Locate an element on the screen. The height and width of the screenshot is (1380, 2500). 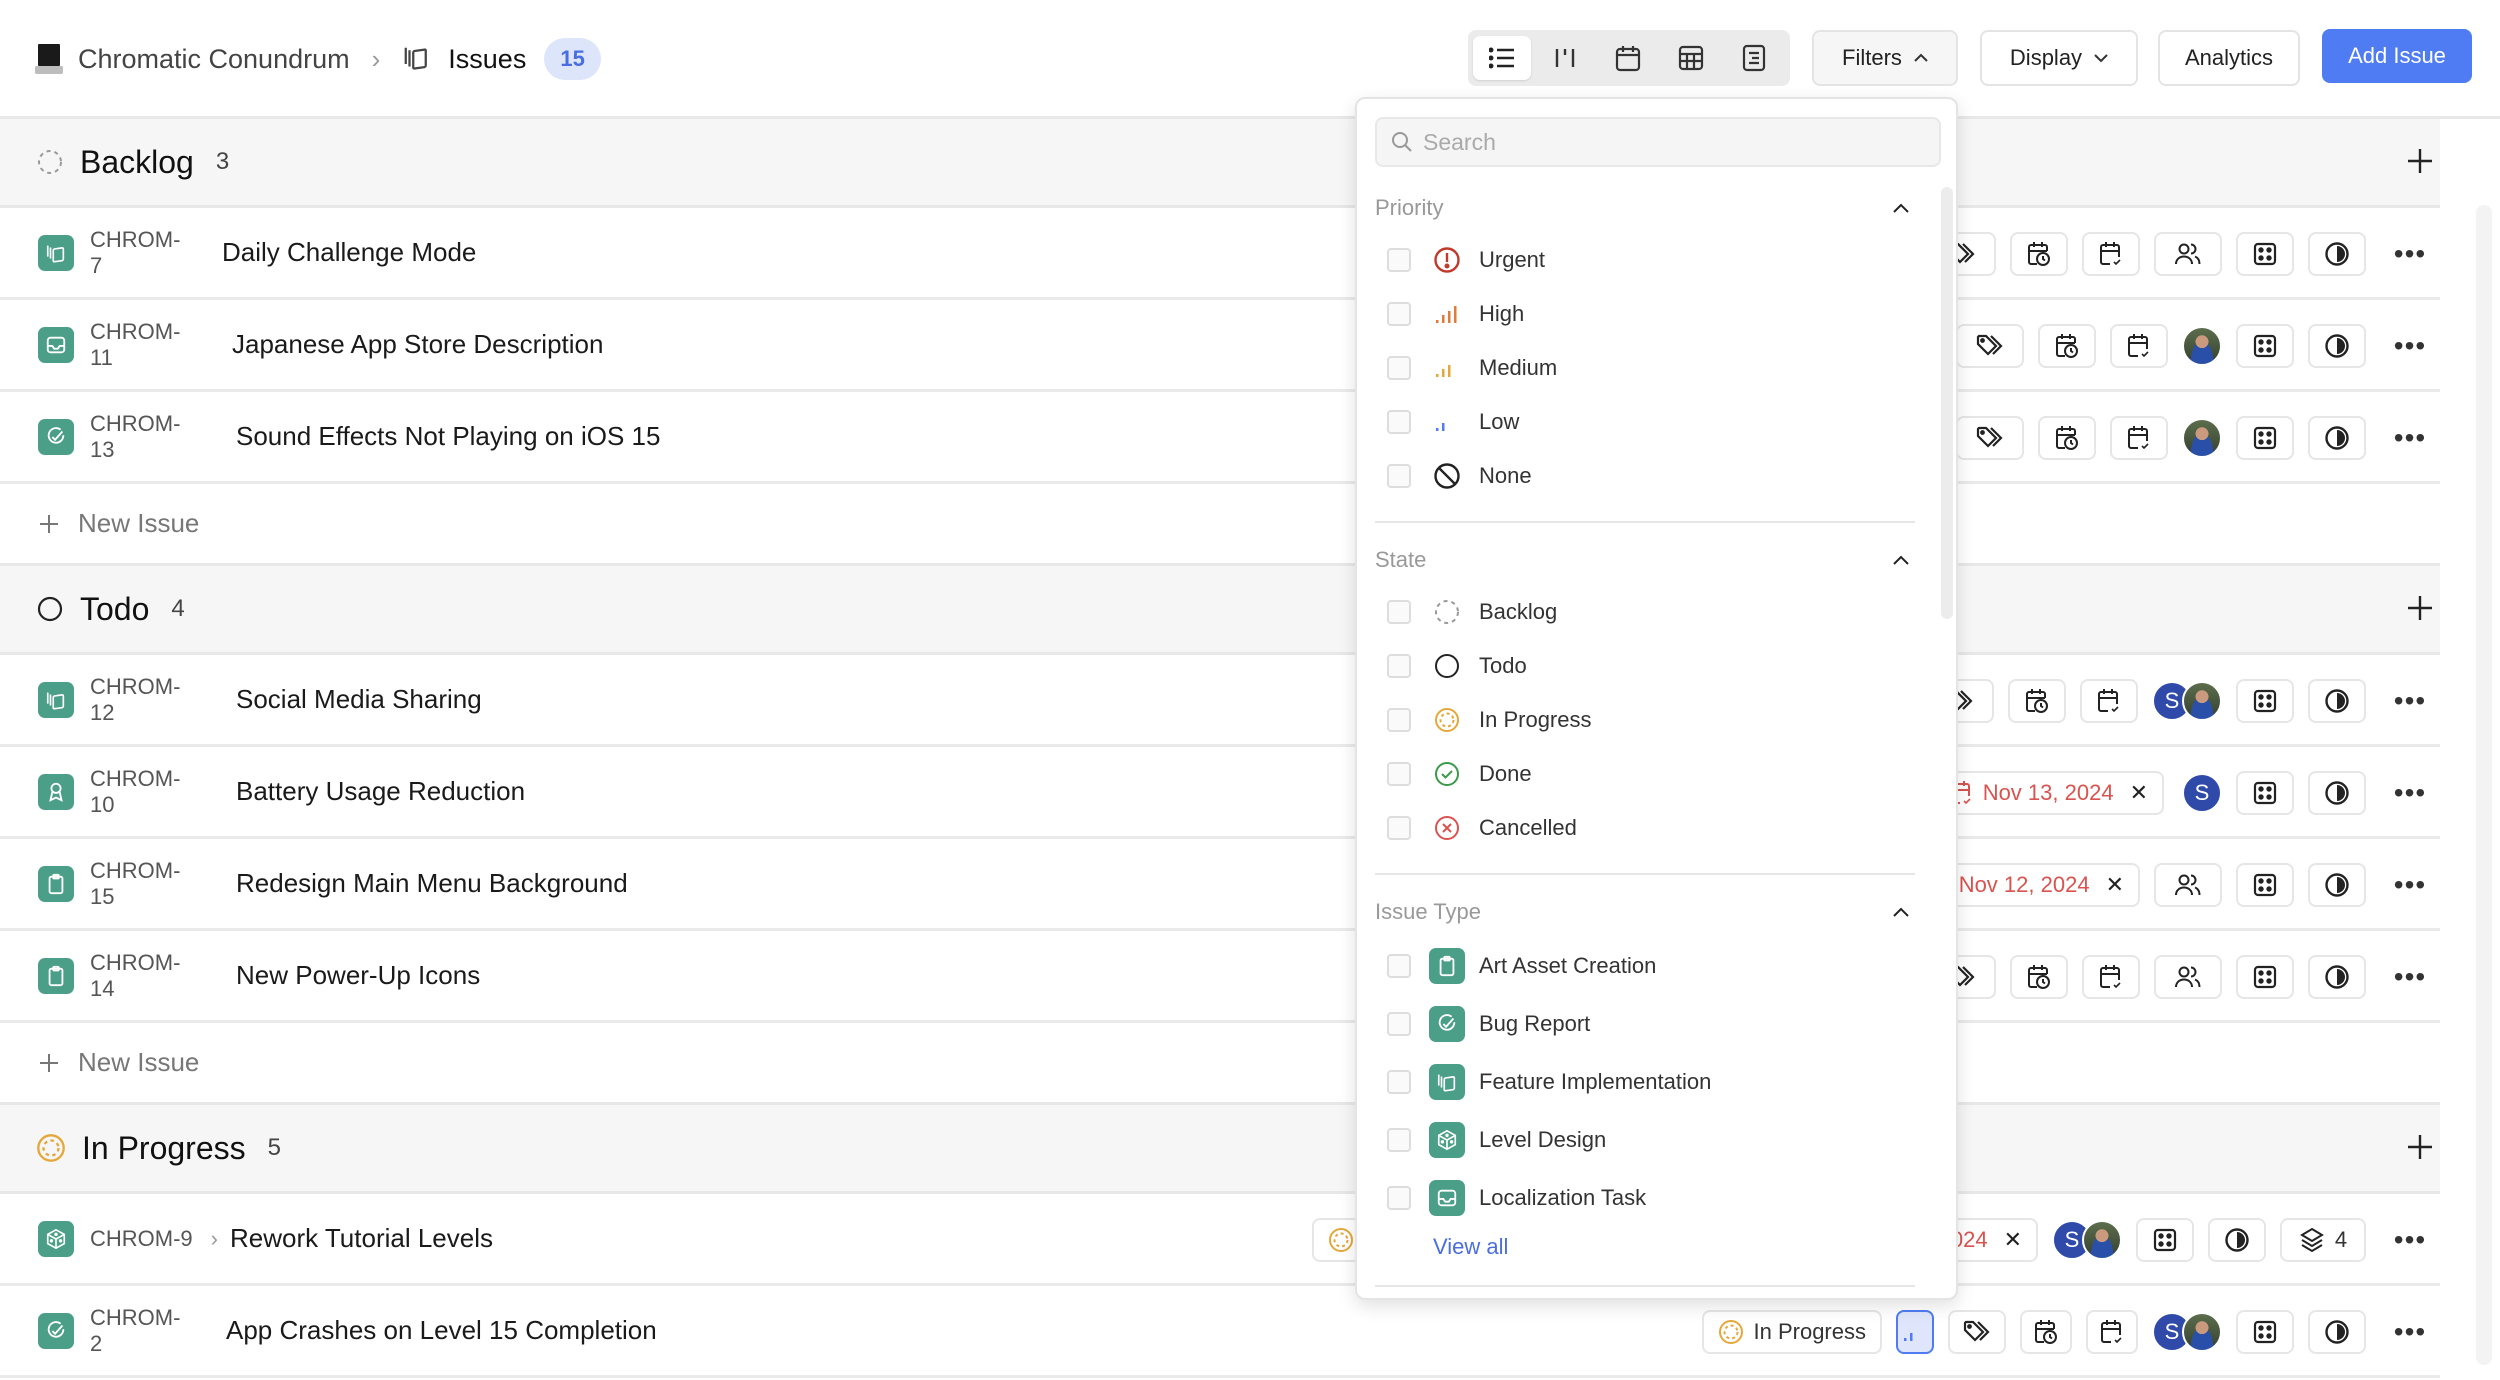
filter-option-localization-task: Localization Task is located at coordinates (1650, 1198).